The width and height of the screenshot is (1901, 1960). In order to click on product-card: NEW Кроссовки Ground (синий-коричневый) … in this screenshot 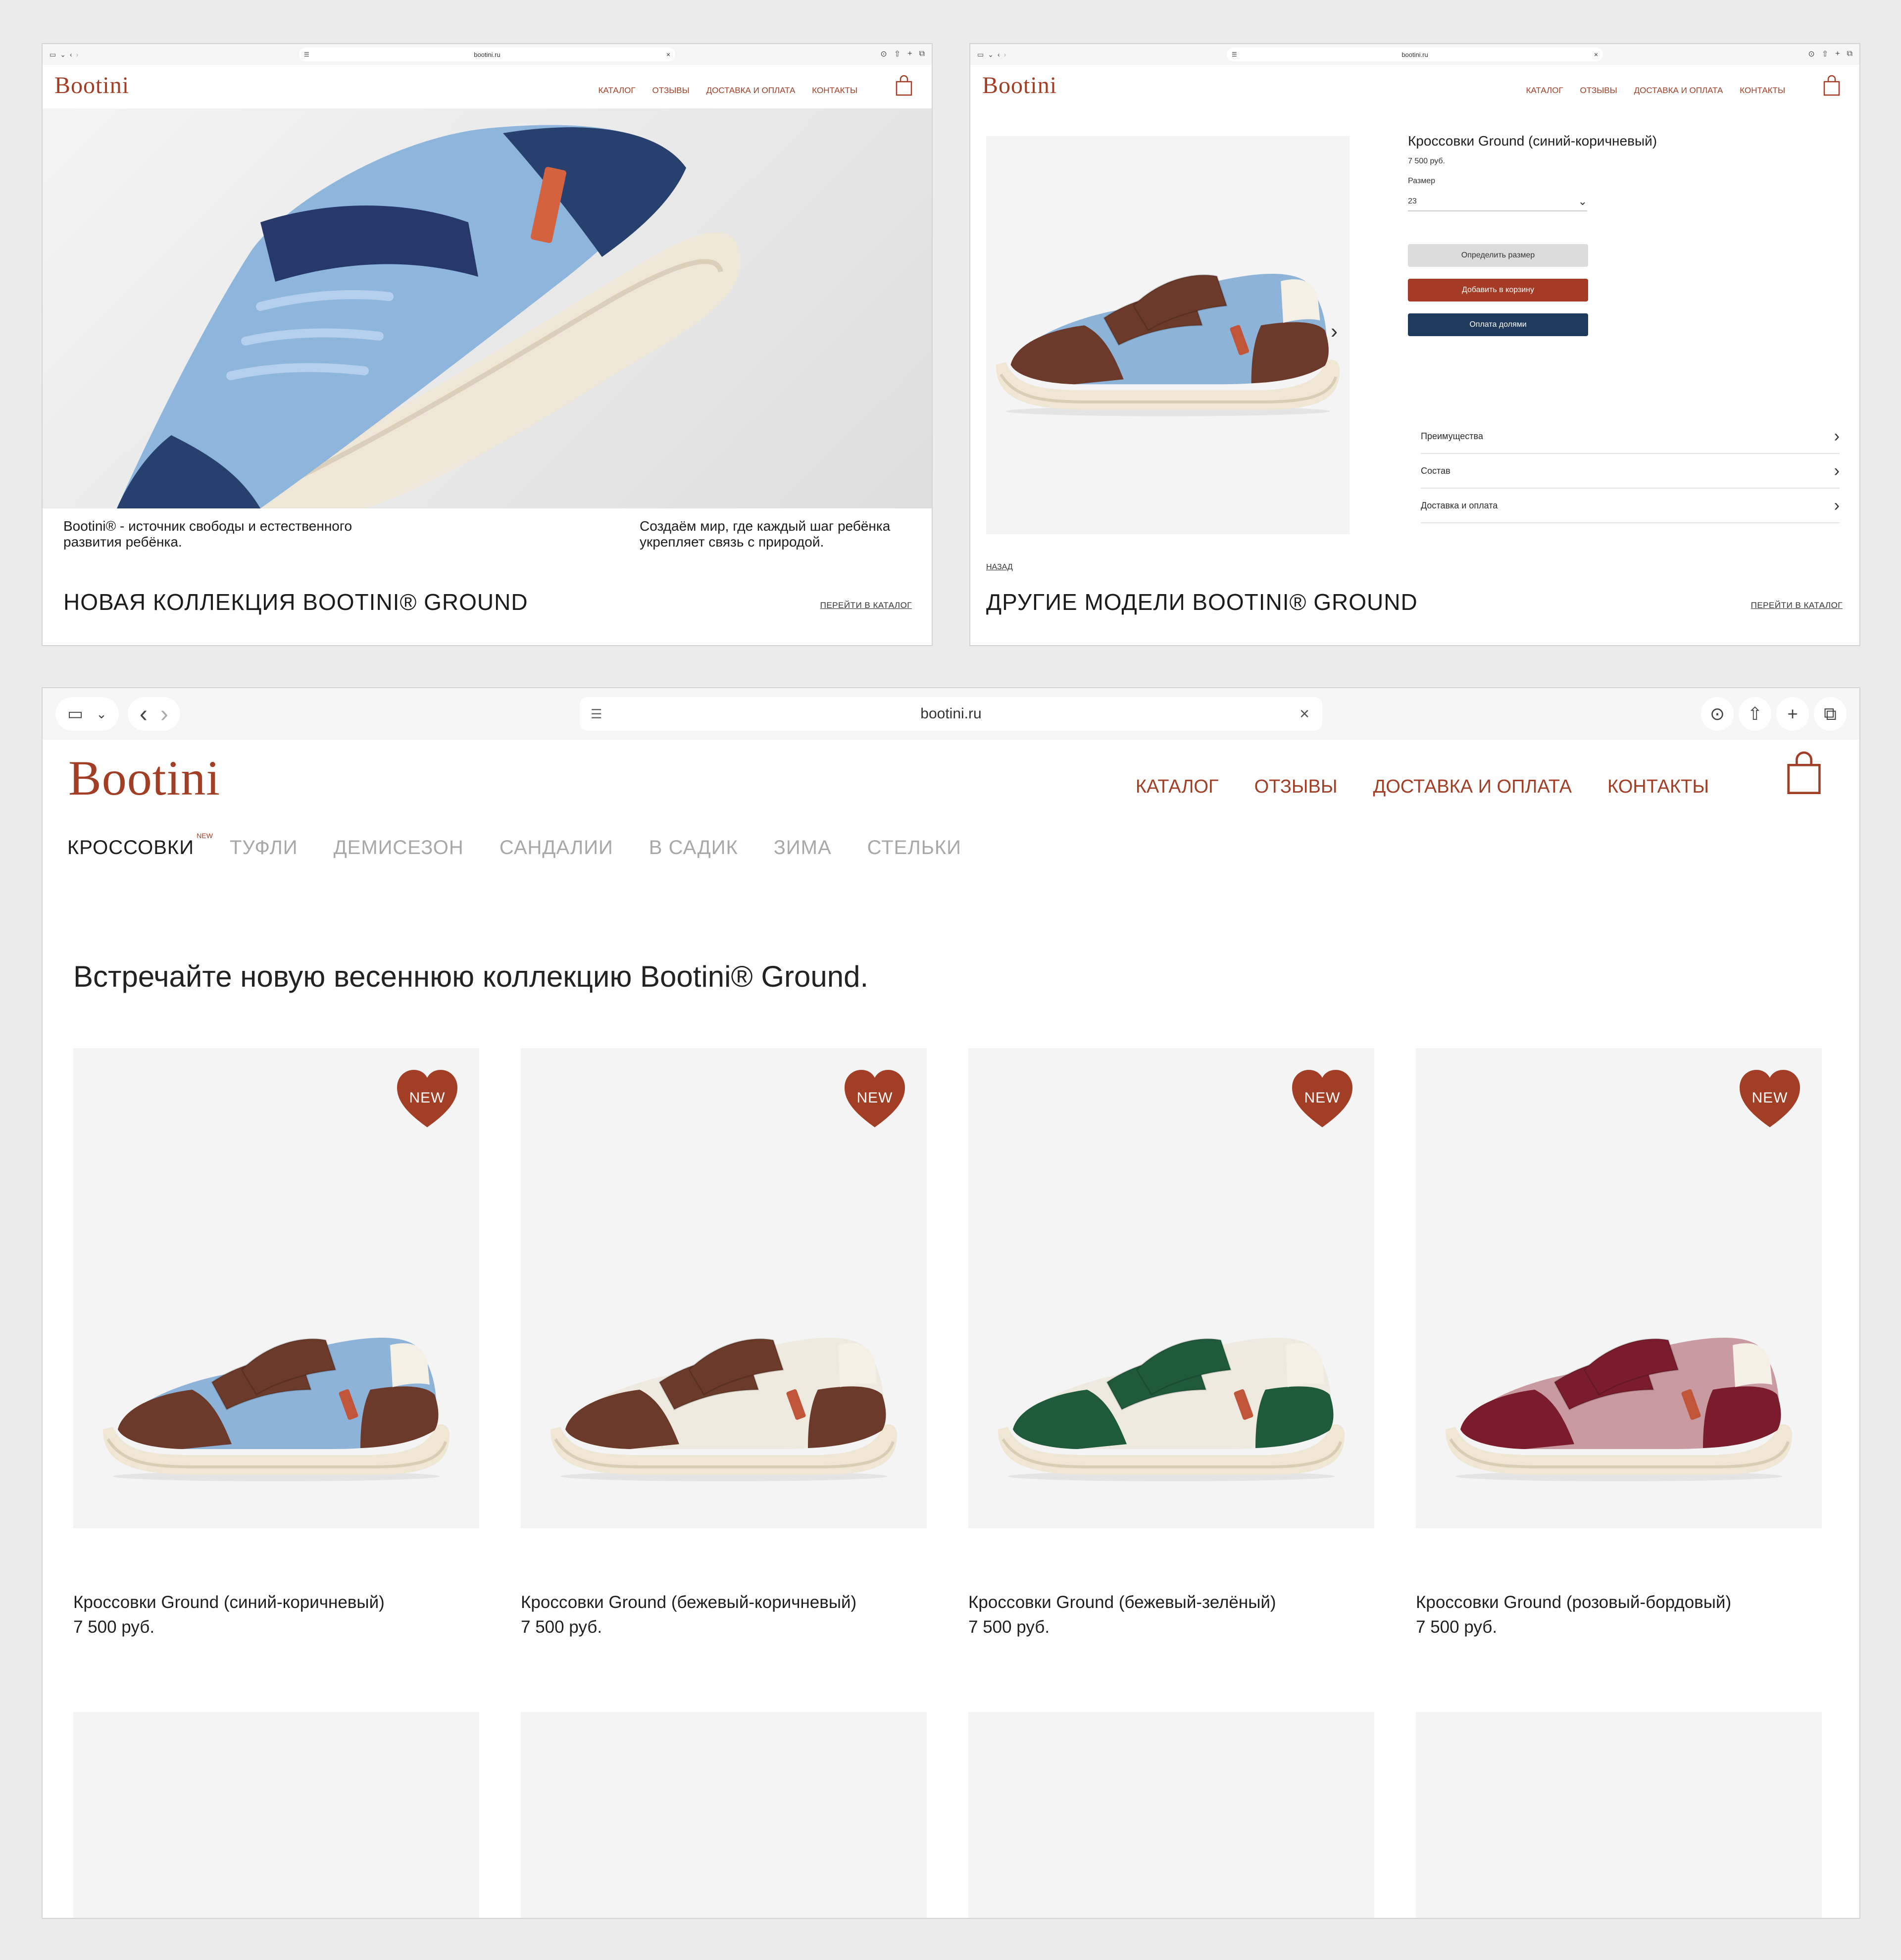, I will do `click(276, 1343)`.